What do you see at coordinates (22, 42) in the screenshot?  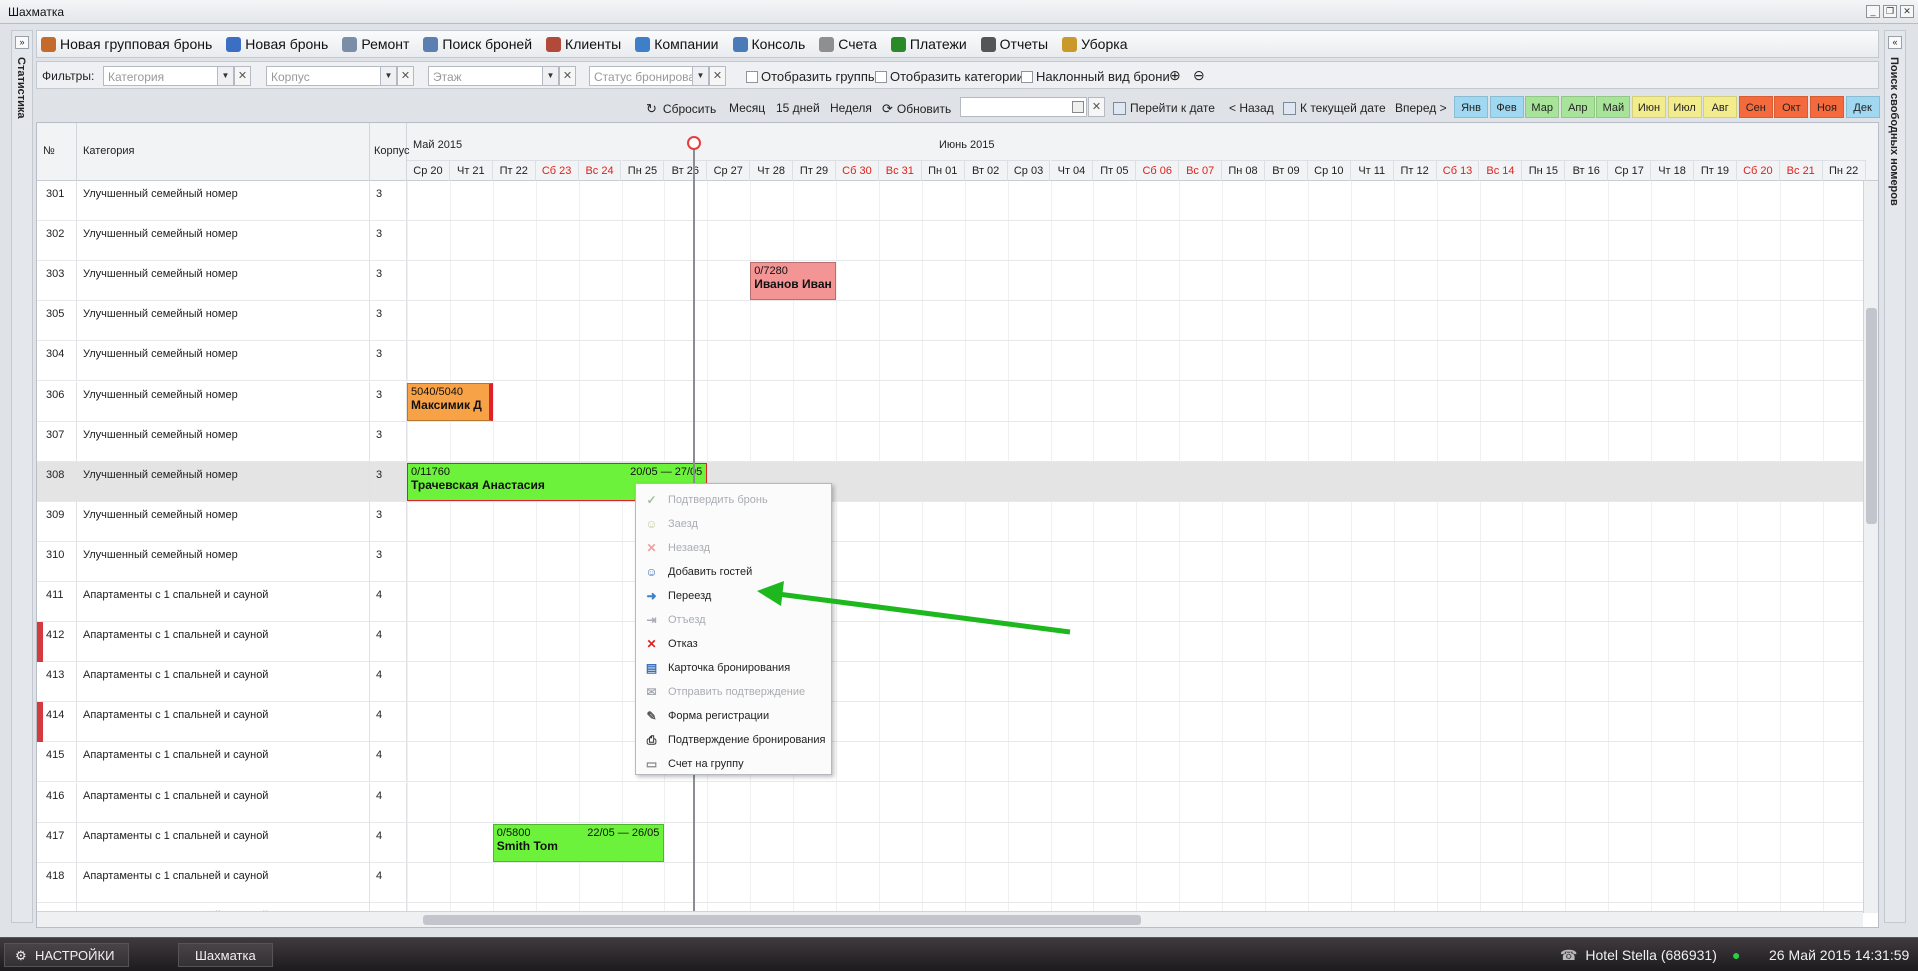 I see `expand-icon: »` at bounding box center [22, 42].